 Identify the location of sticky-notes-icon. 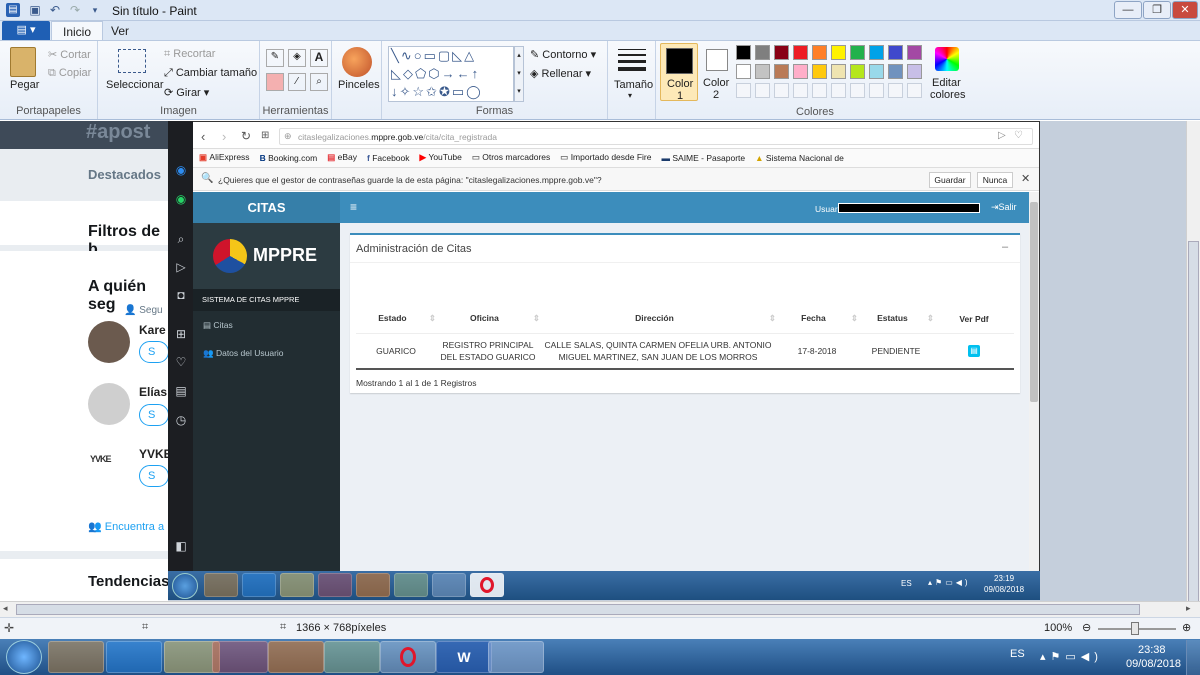
(411, 585).